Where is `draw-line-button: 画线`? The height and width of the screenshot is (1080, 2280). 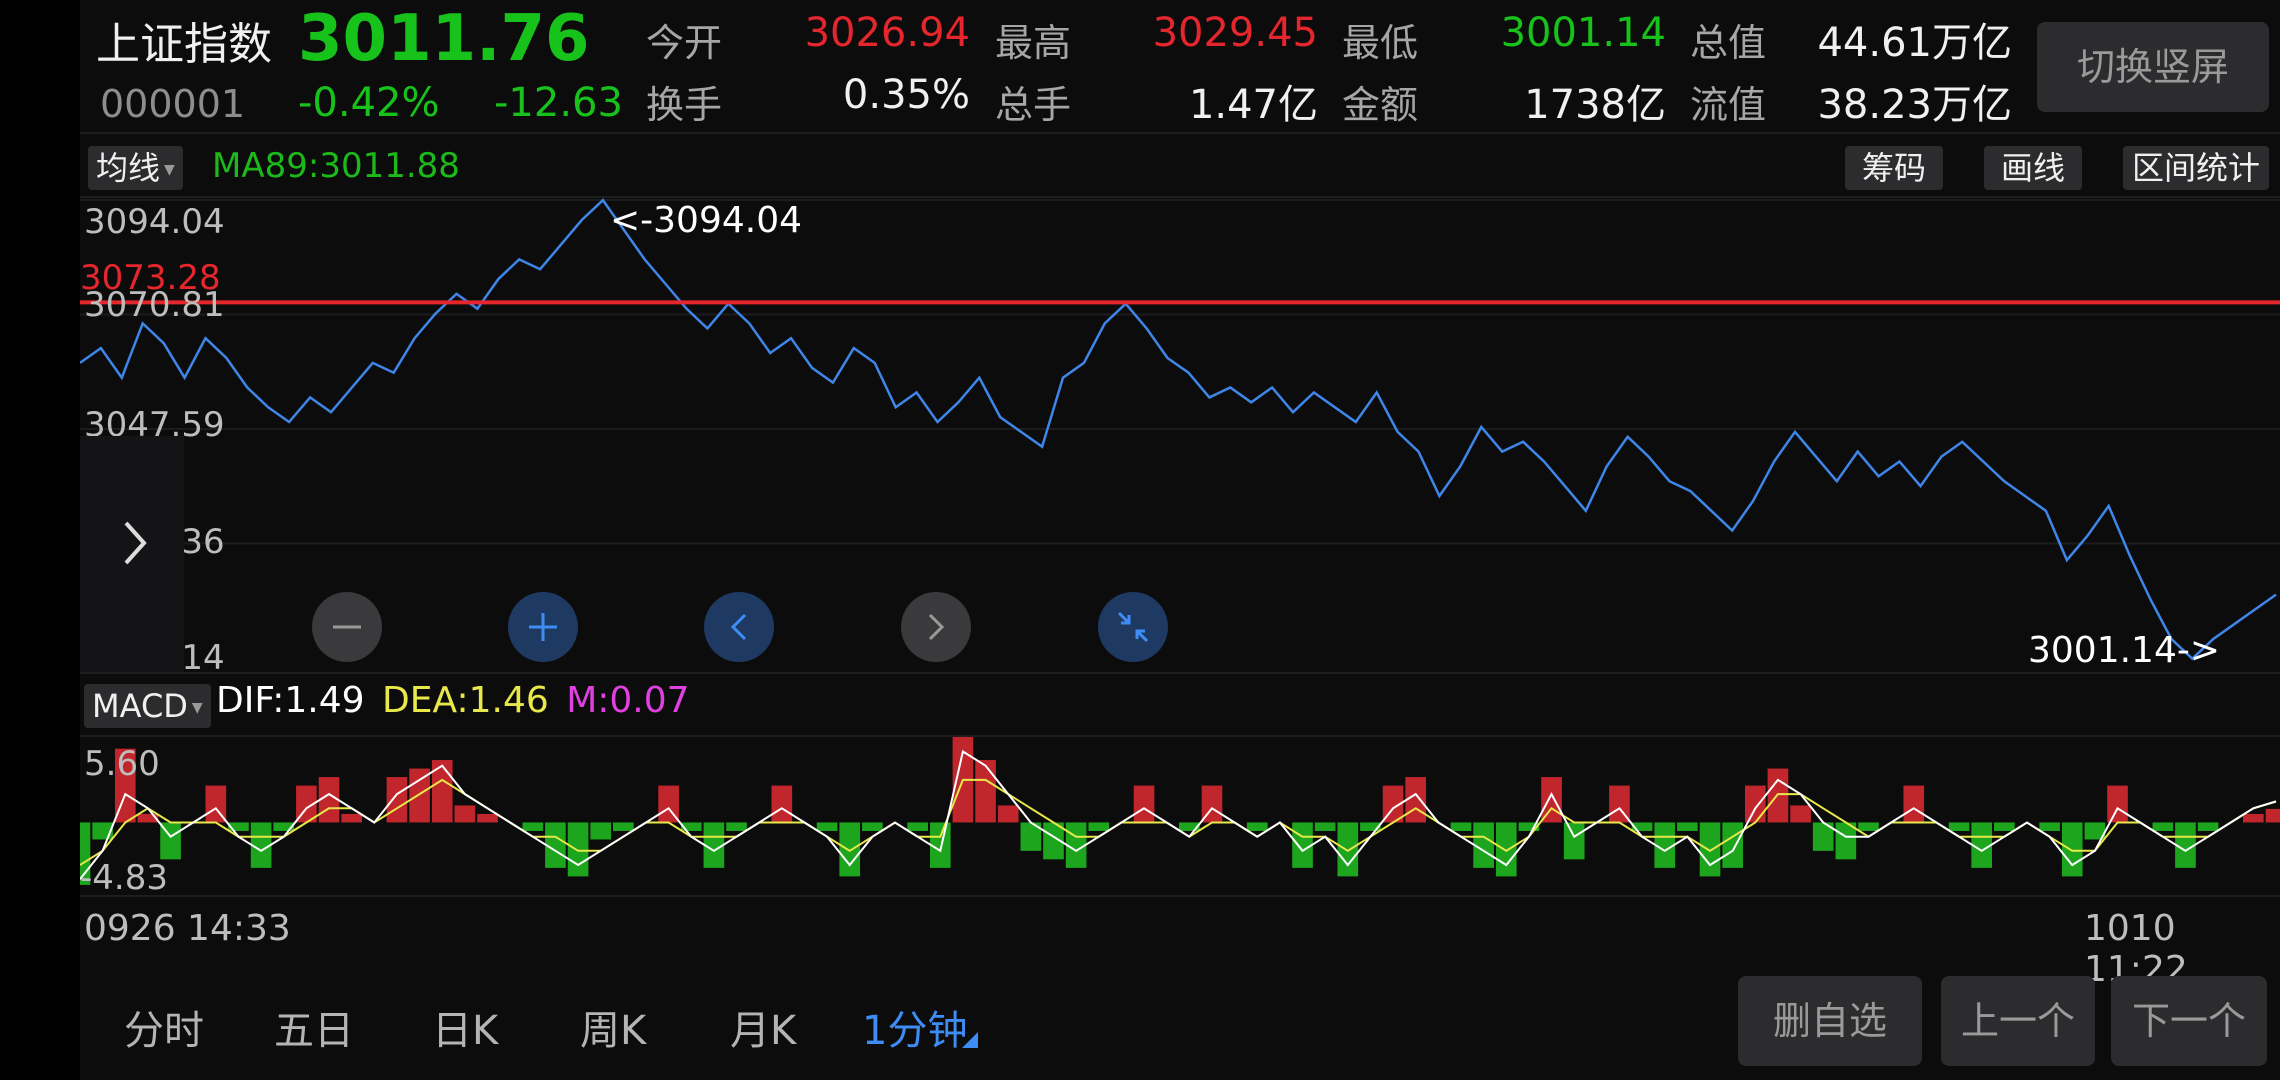
draw-line-button: 画线 is located at coordinates (2033, 168).